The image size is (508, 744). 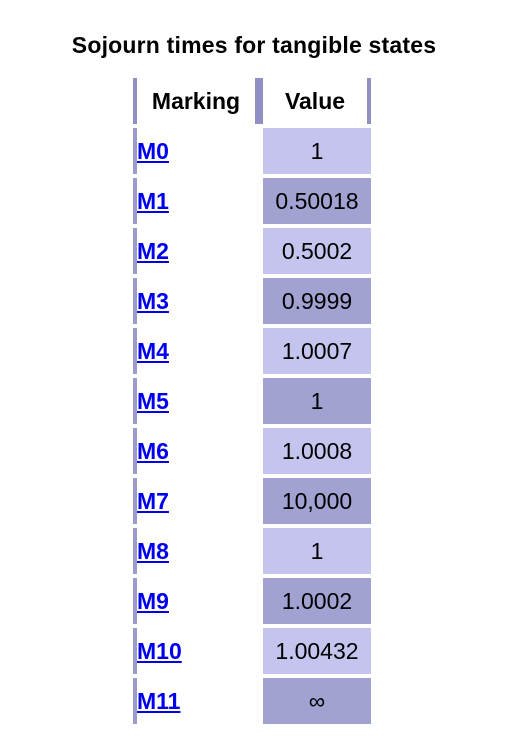 I want to click on marking-cell: M0, so click(x=196, y=151).